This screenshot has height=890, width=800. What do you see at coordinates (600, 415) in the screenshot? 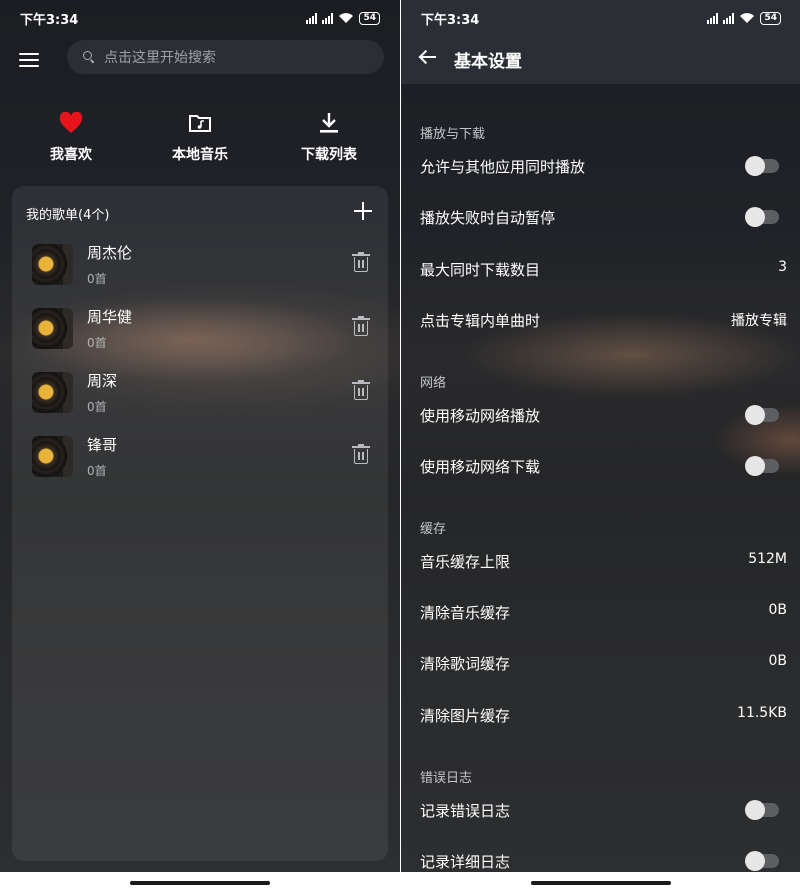
I see `setting-mobile-play: 使用移动网络播放` at bounding box center [600, 415].